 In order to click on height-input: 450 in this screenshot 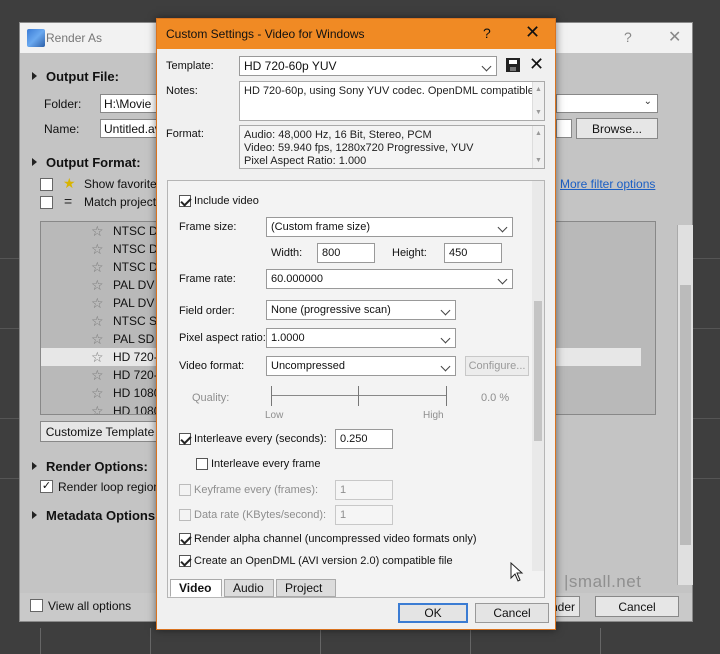, I will do `click(473, 253)`.